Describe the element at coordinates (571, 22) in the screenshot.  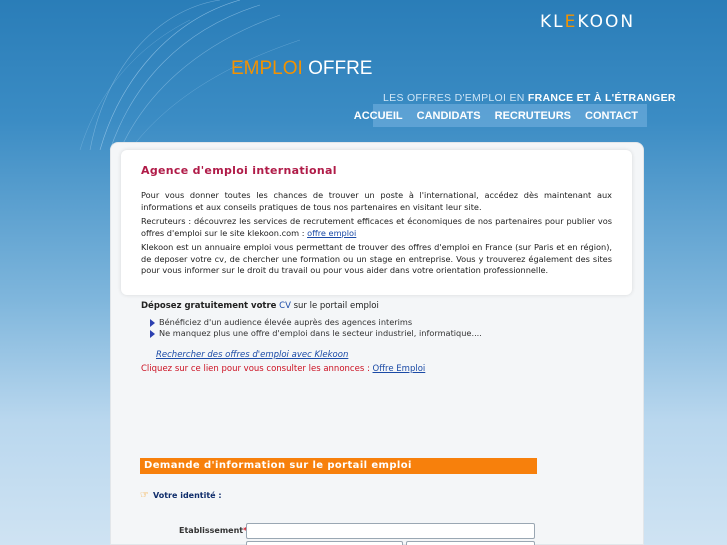
I see `logo-text-accent: E` at that location.